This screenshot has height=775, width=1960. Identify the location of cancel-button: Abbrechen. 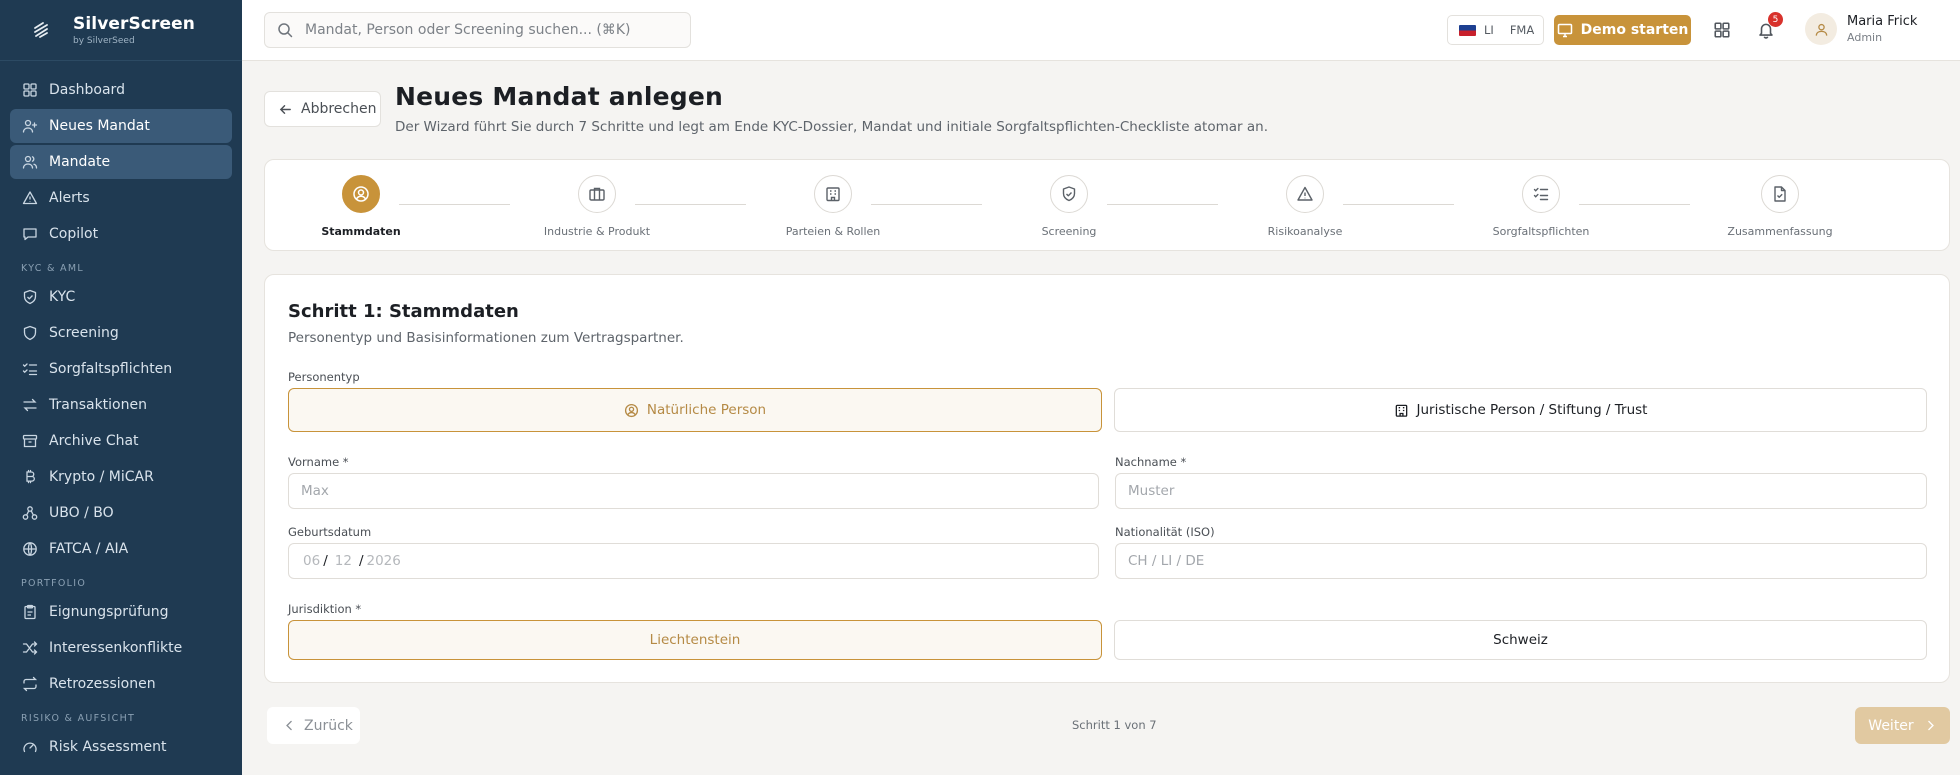
(322, 109).